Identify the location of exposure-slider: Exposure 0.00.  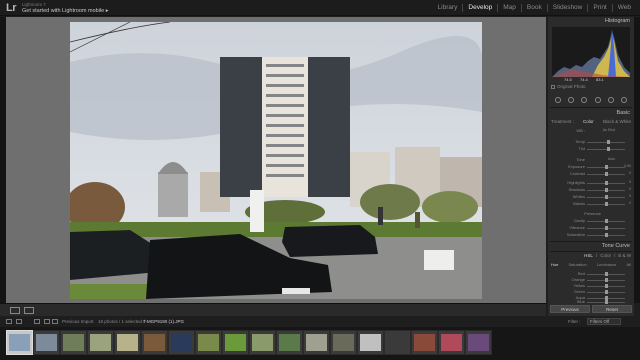
(591, 167).